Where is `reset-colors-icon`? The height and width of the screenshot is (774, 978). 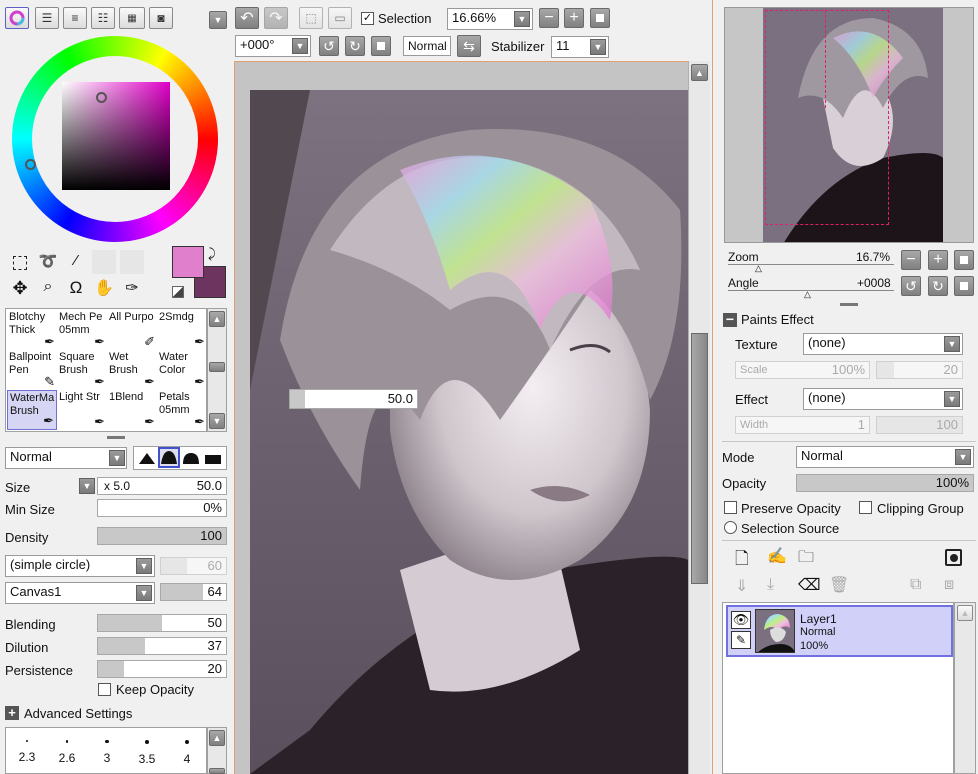 reset-colors-icon is located at coordinates (178, 292).